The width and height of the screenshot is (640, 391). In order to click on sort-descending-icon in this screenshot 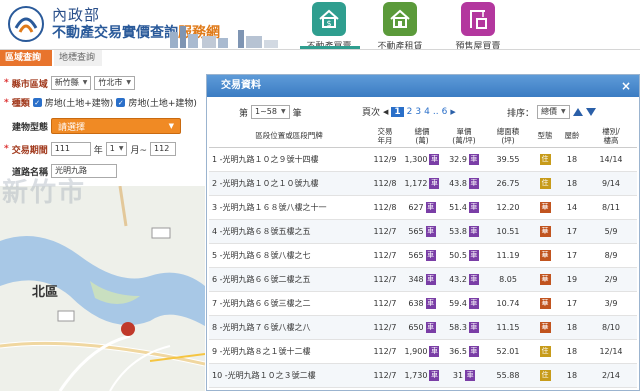, I will do `click(590, 112)`.